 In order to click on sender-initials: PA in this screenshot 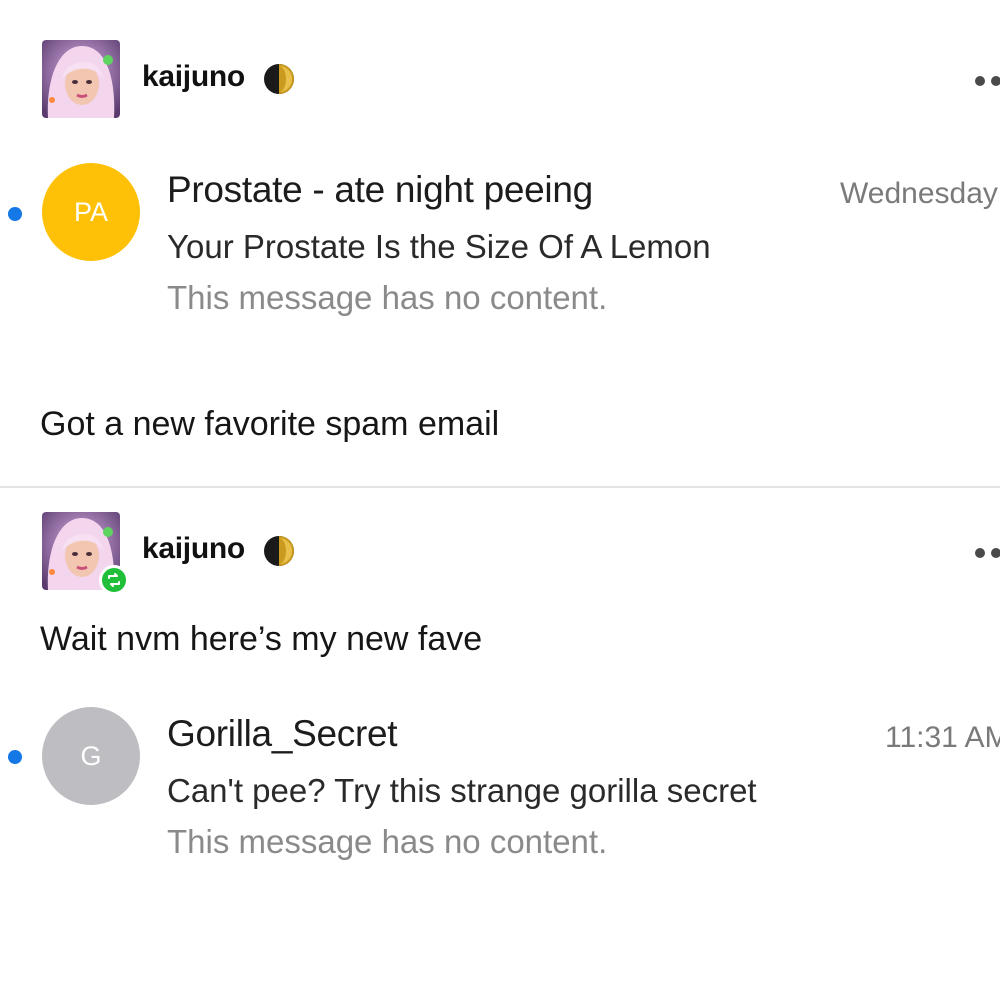, I will do `click(90, 211)`.